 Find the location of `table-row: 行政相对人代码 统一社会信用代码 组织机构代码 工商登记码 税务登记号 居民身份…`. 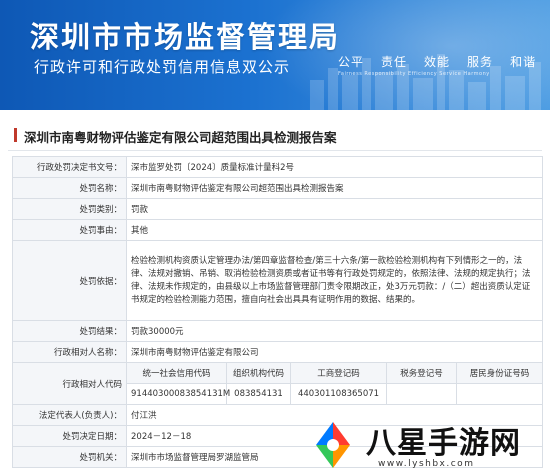

table-row: 行政相对人代码 统一社会信用代码 组织机构代码 工商登记码 税务登记号 居民身份… is located at coordinates (278, 383).